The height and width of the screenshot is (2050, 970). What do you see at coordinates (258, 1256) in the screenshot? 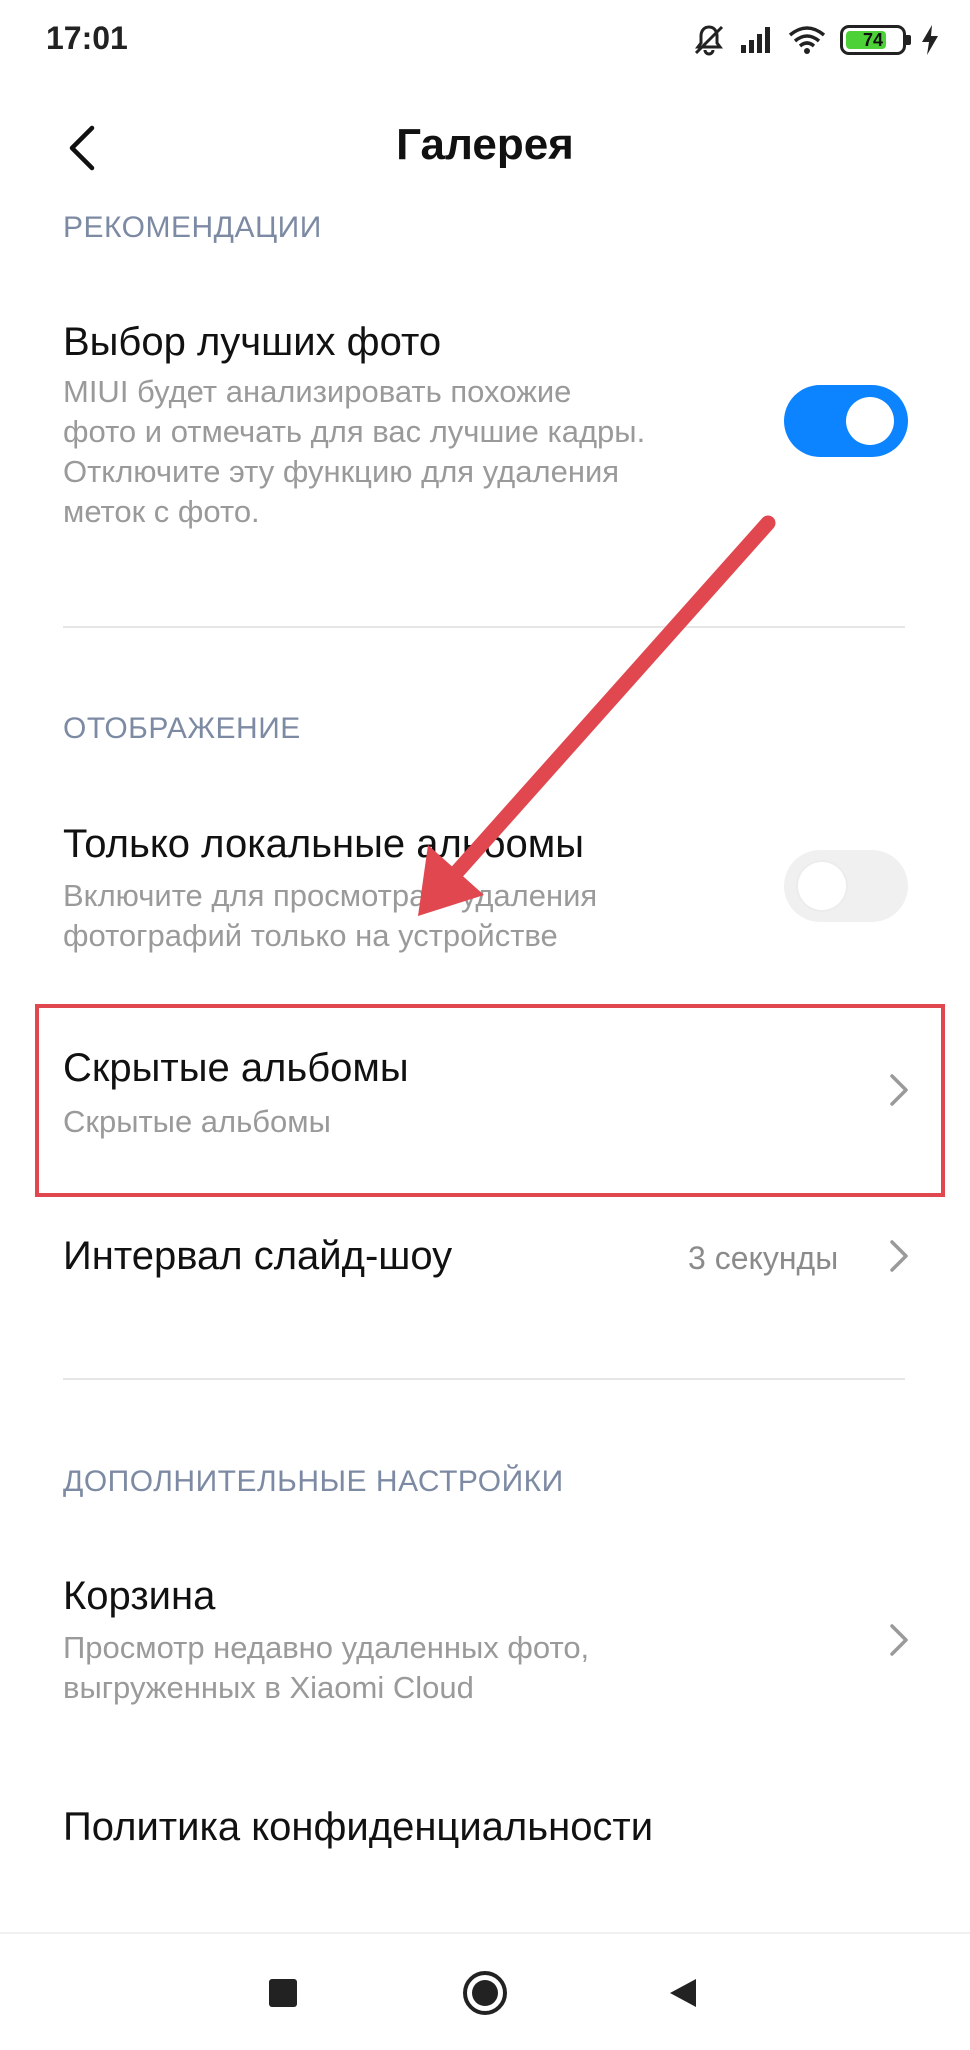
I see `setting-slideshow-title: Интервал слайд-шоу` at bounding box center [258, 1256].